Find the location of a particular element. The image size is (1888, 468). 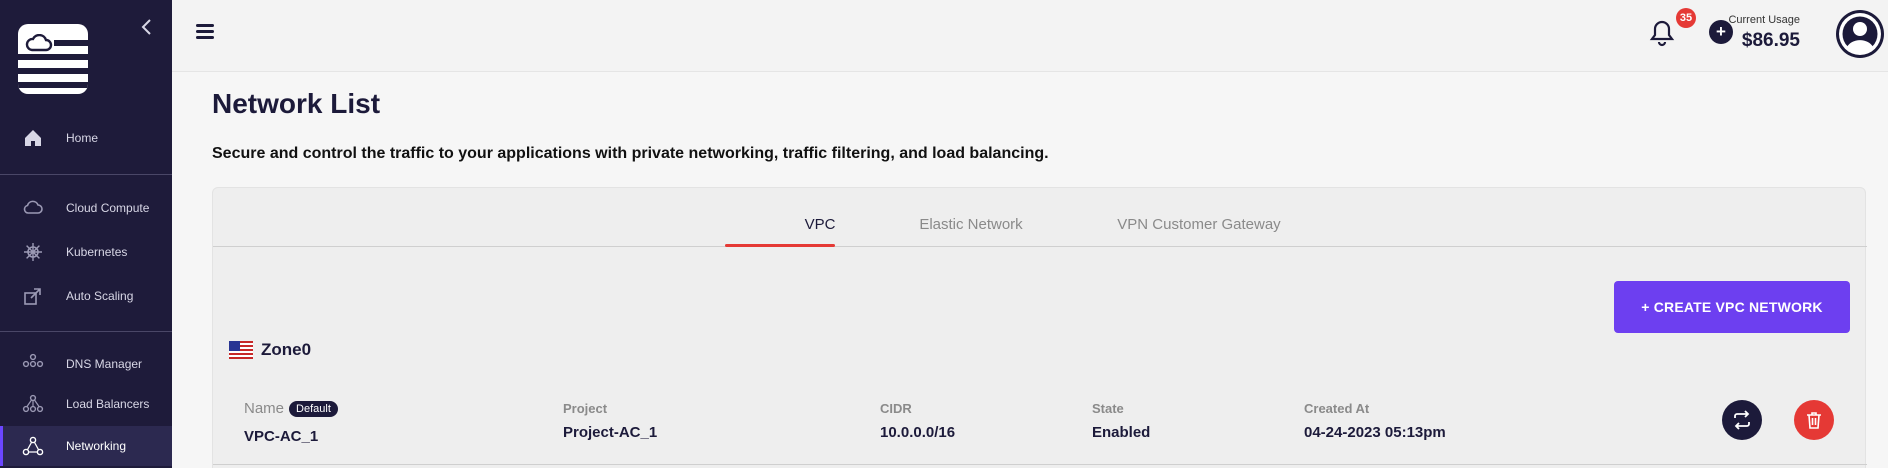

cidr-column-label: CIDR is located at coordinates (896, 408).